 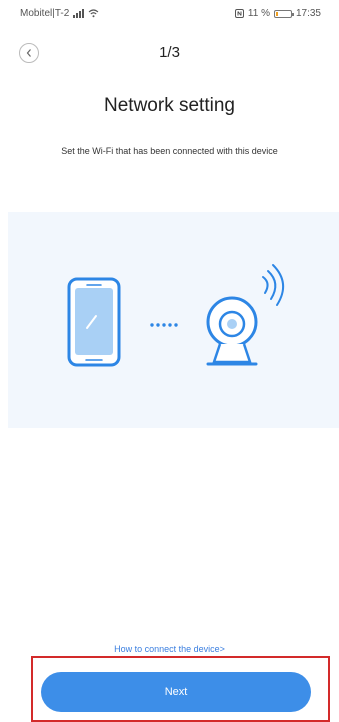 I want to click on signal-icon, so click(x=79, y=13).